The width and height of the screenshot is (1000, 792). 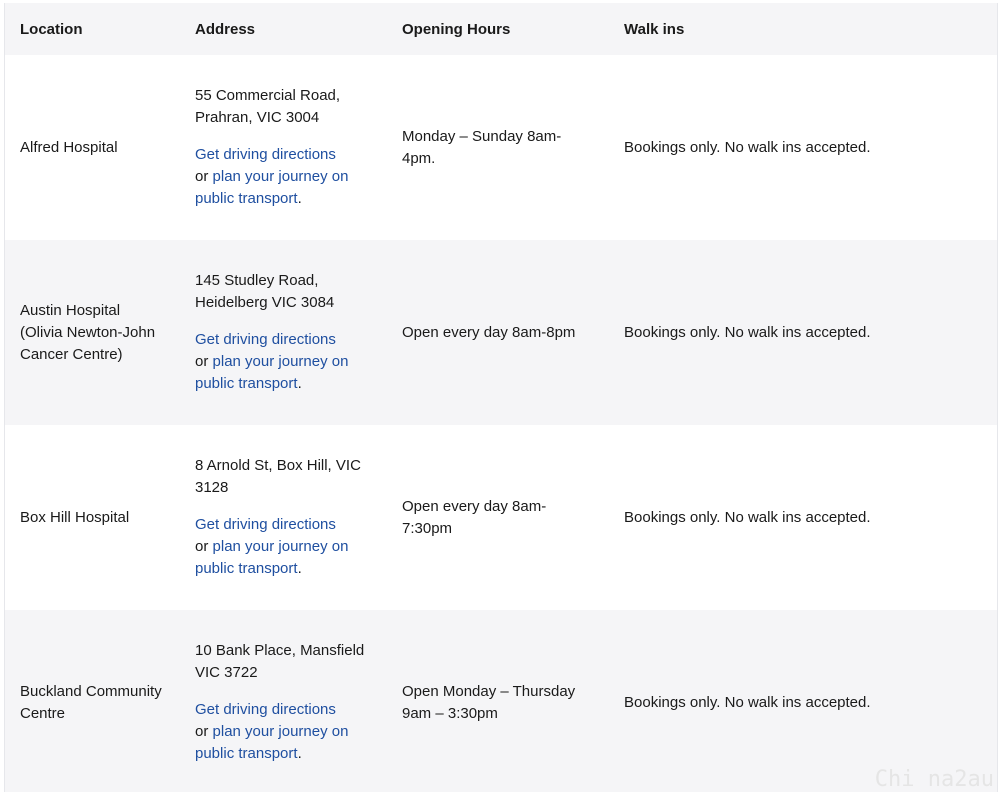 I want to click on cell-location: Alfred Hospital, so click(x=69, y=147).